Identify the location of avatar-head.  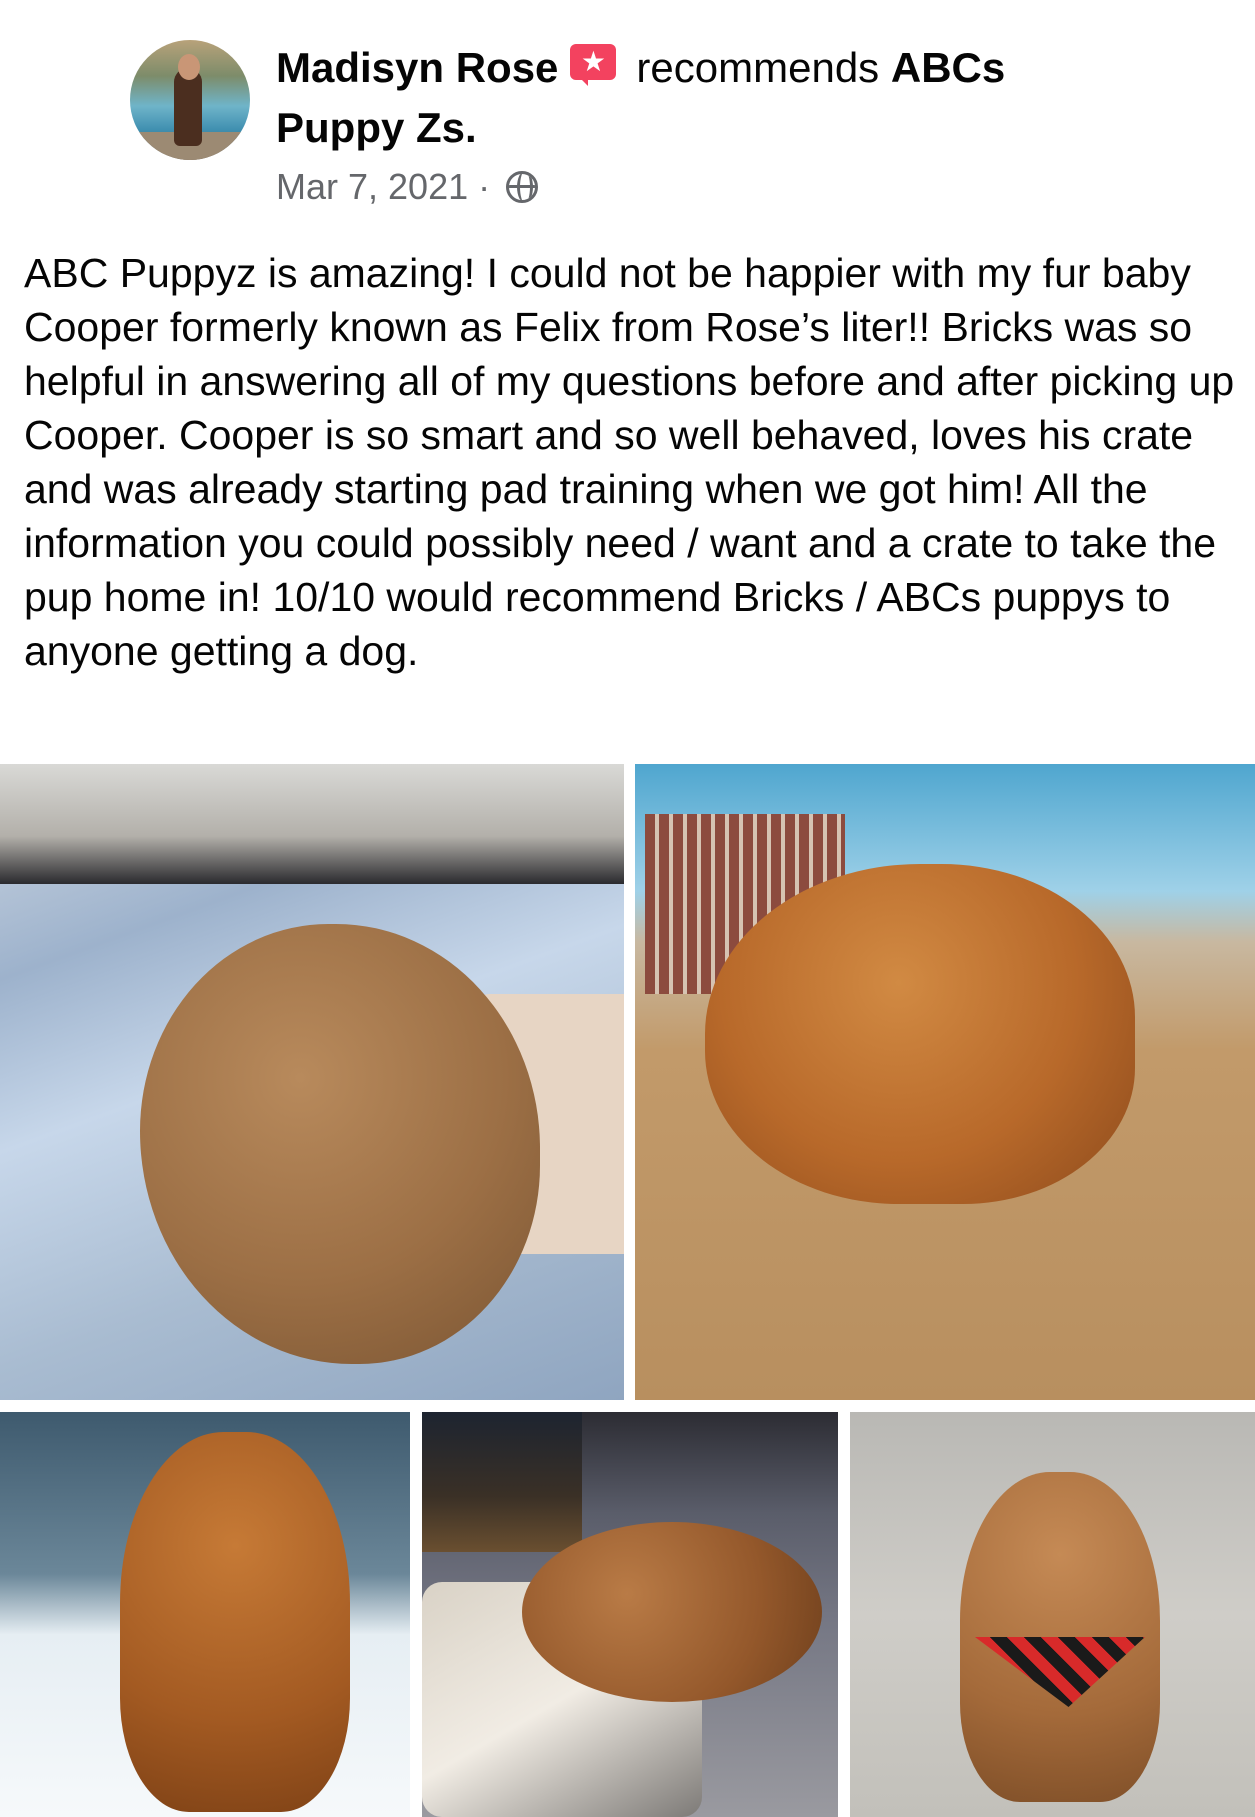
(189, 67).